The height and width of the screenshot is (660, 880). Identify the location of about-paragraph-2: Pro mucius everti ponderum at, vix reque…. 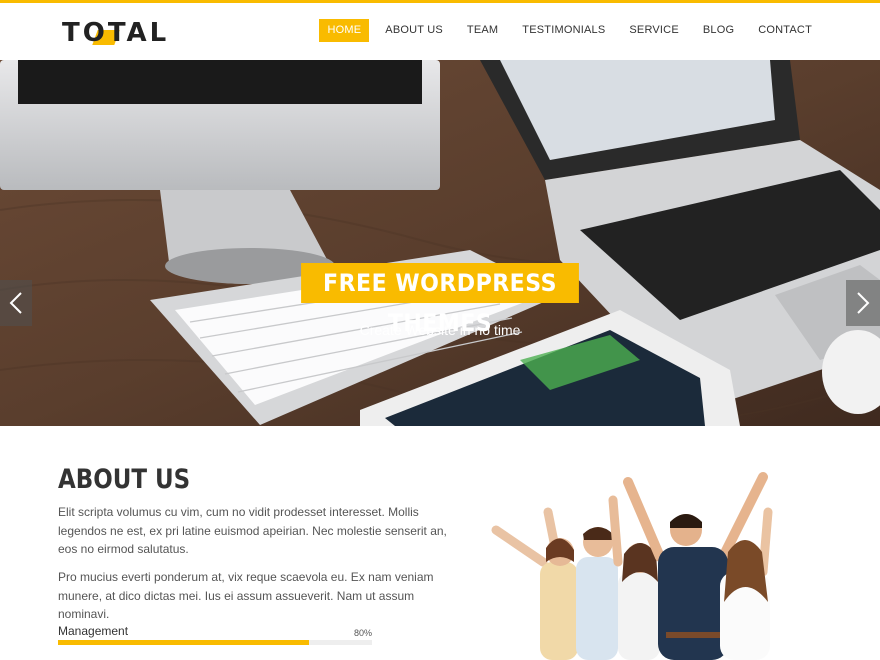
(246, 595).